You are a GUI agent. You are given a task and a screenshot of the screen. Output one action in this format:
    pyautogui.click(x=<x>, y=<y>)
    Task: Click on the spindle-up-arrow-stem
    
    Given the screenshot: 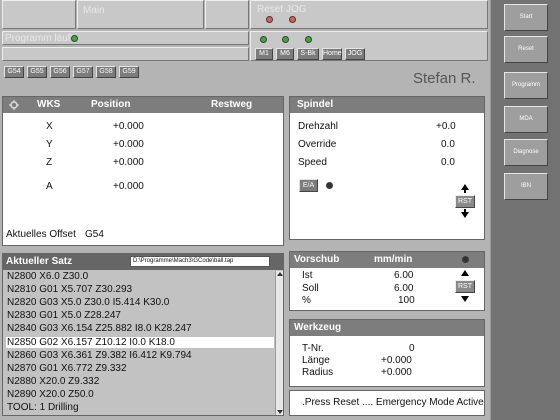 What is the action you would take?
    pyautogui.click(x=465, y=191)
    